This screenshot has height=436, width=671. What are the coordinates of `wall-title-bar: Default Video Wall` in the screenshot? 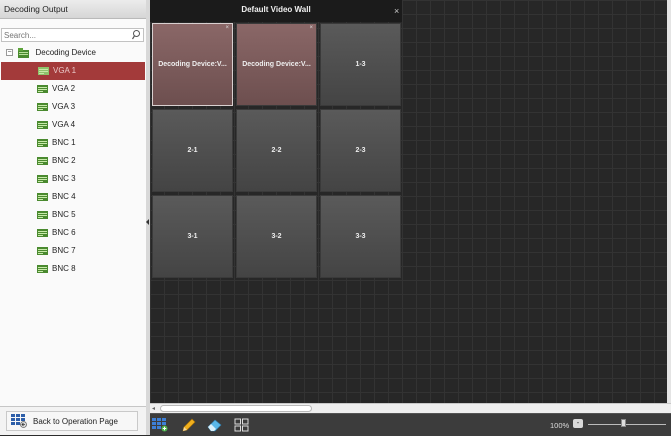 It's located at (276, 11).